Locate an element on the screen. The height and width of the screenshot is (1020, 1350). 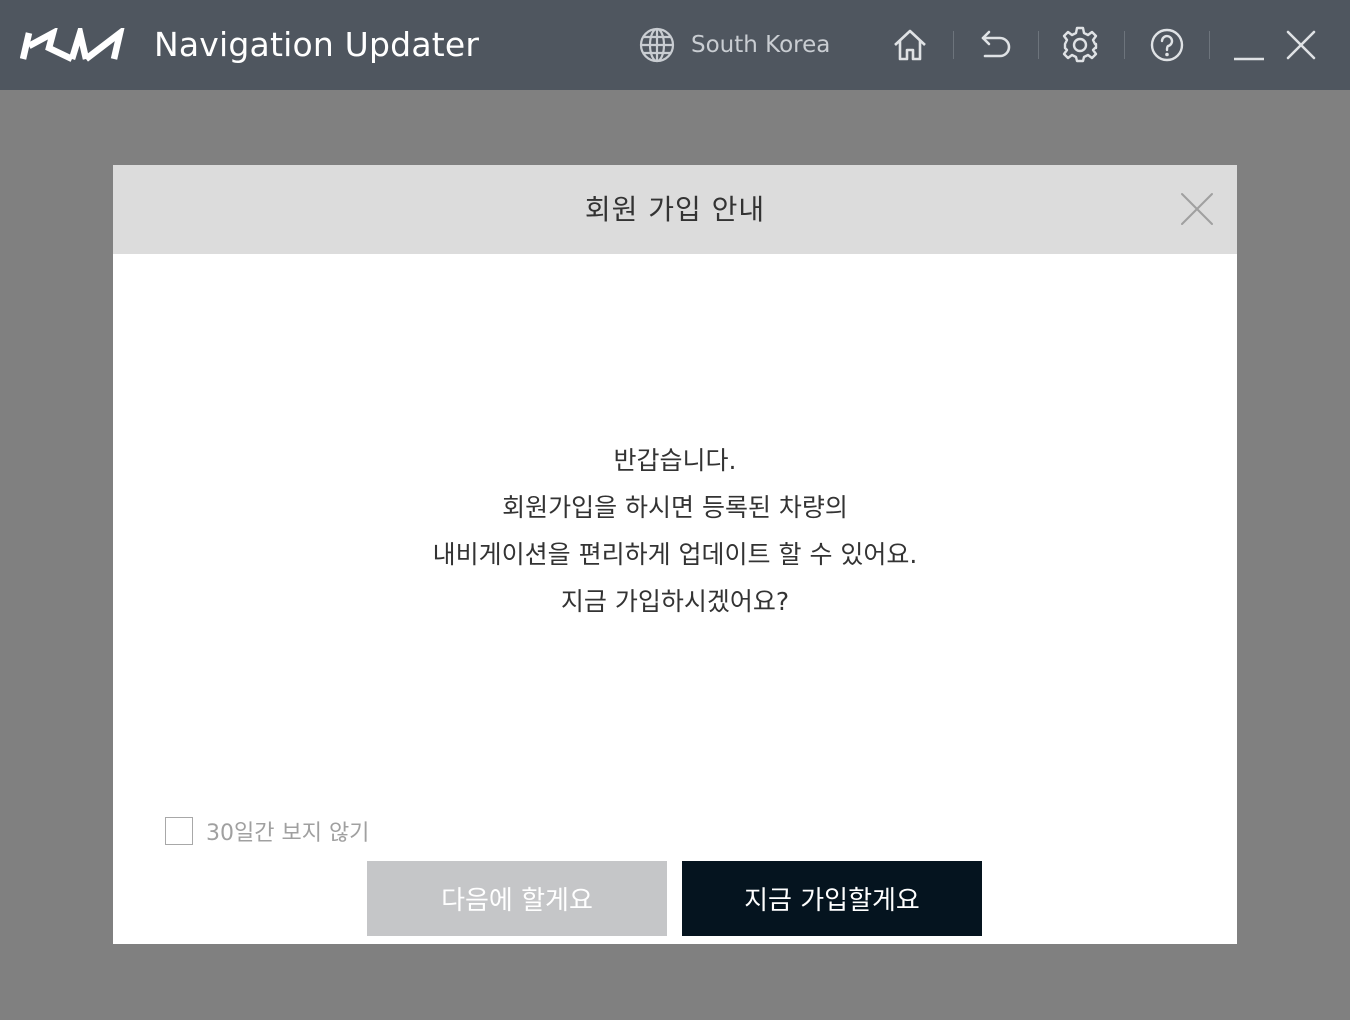
close-button is located at coordinates (1301, 45).